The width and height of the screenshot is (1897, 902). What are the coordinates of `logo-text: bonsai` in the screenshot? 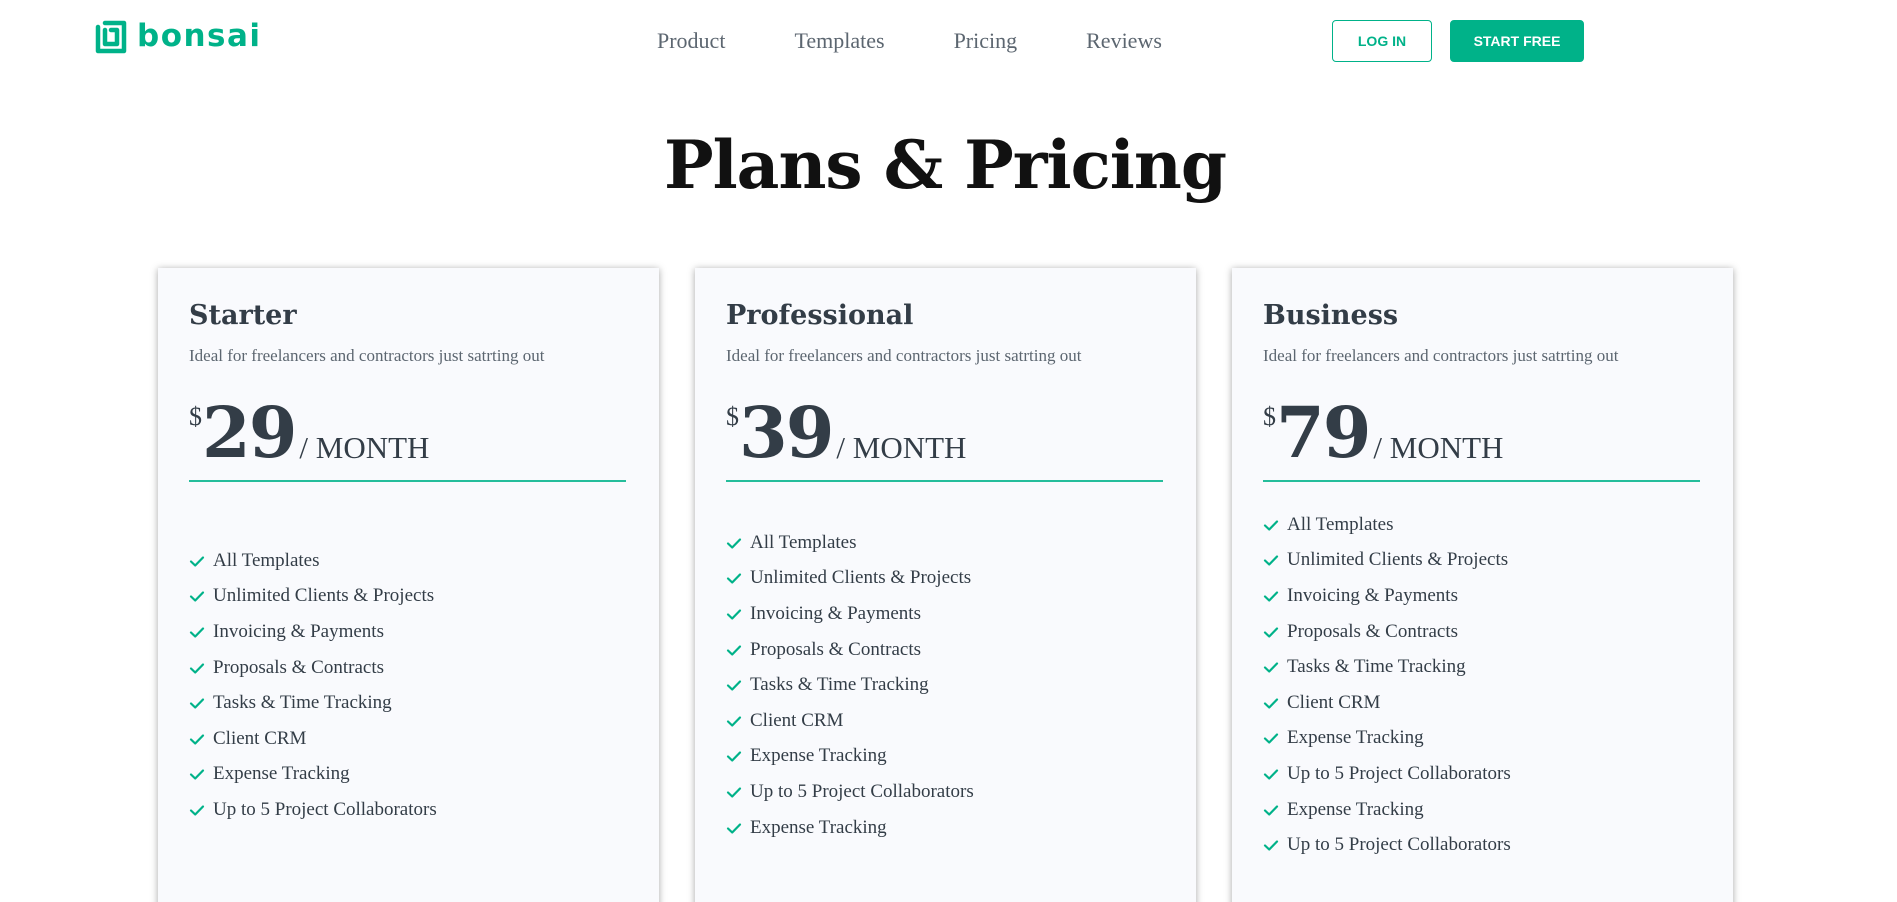 It's located at (199, 35).